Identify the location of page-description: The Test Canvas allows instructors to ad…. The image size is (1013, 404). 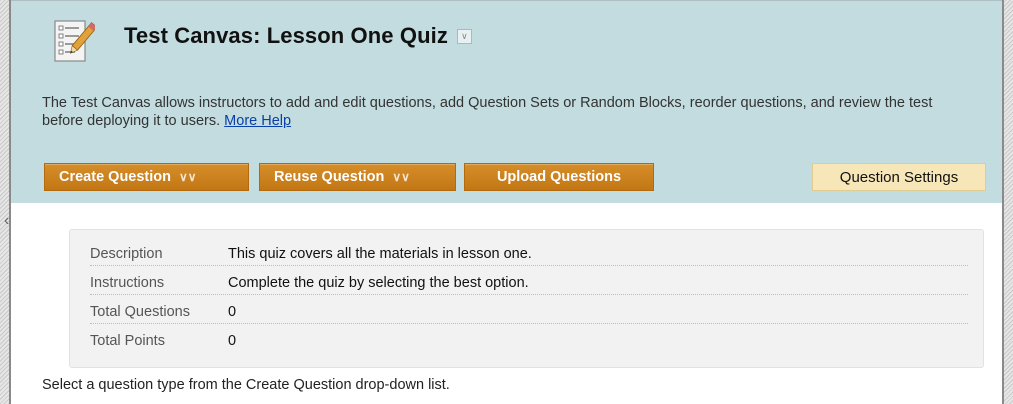
(507, 112).